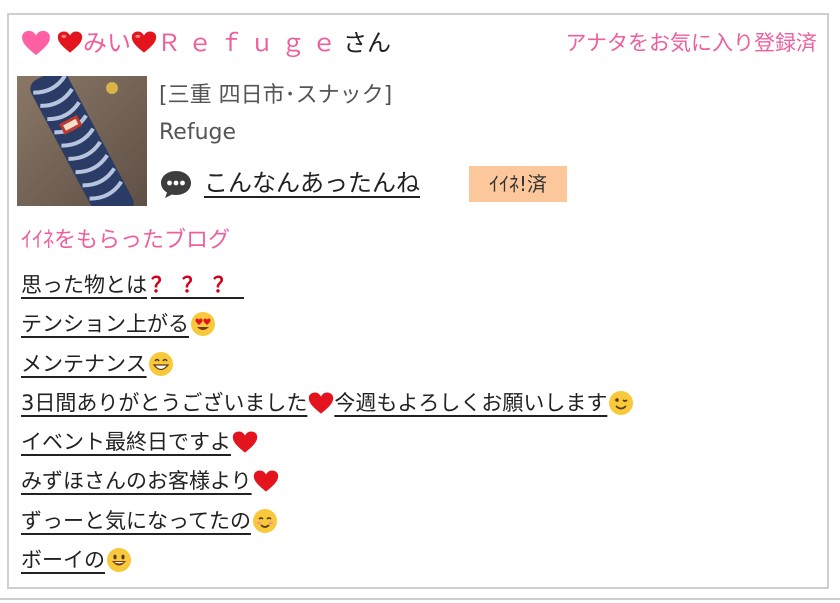 The height and width of the screenshot is (603, 840). Describe the element at coordinates (327, 365) in the screenshot. I see `list-item: メンテナンス` at that location.